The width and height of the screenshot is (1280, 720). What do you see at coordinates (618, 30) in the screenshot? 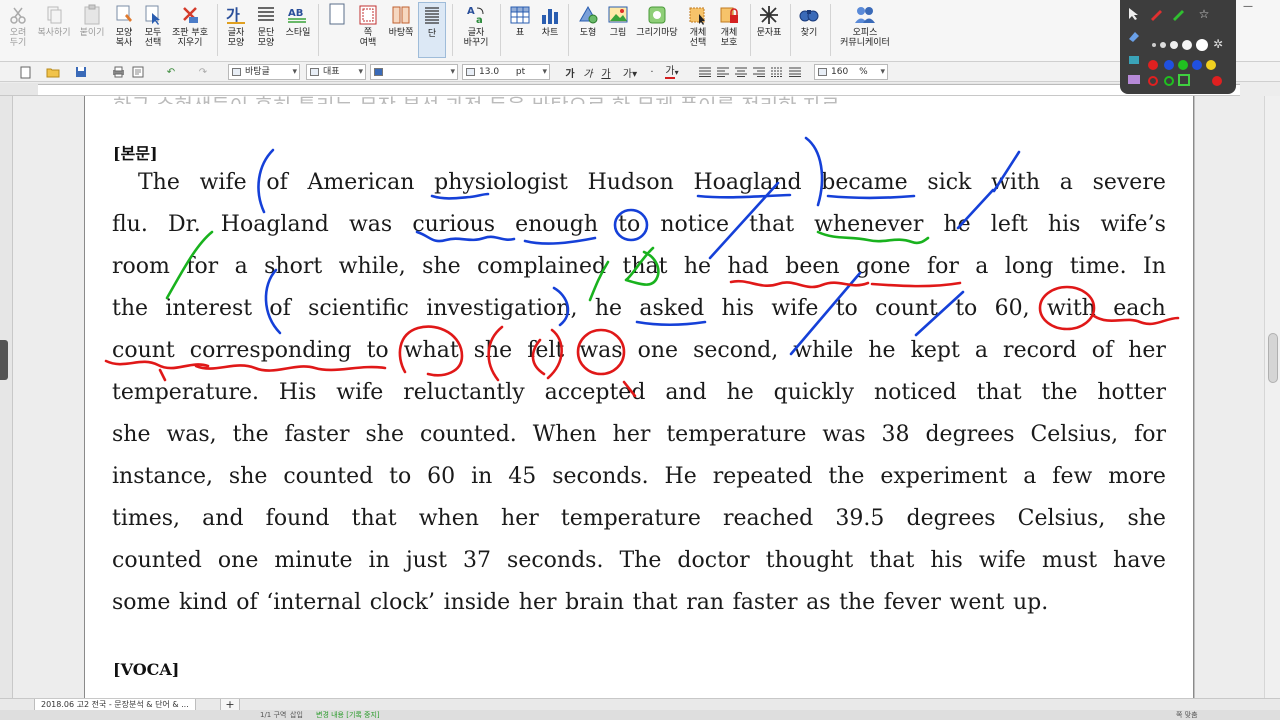
I see `picture-button: 그림` at bounding box center [618, 30].